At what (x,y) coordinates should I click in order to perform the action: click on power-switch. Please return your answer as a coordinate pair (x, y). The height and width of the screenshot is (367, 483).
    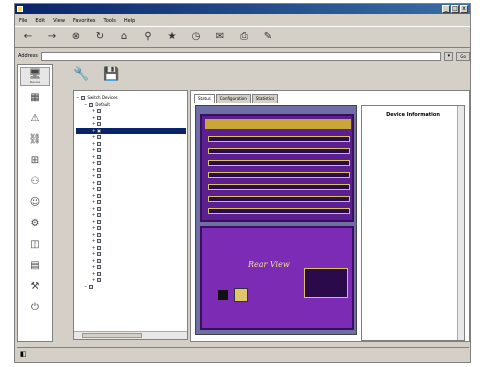
    Looking at the image, I should click on (223, 295).